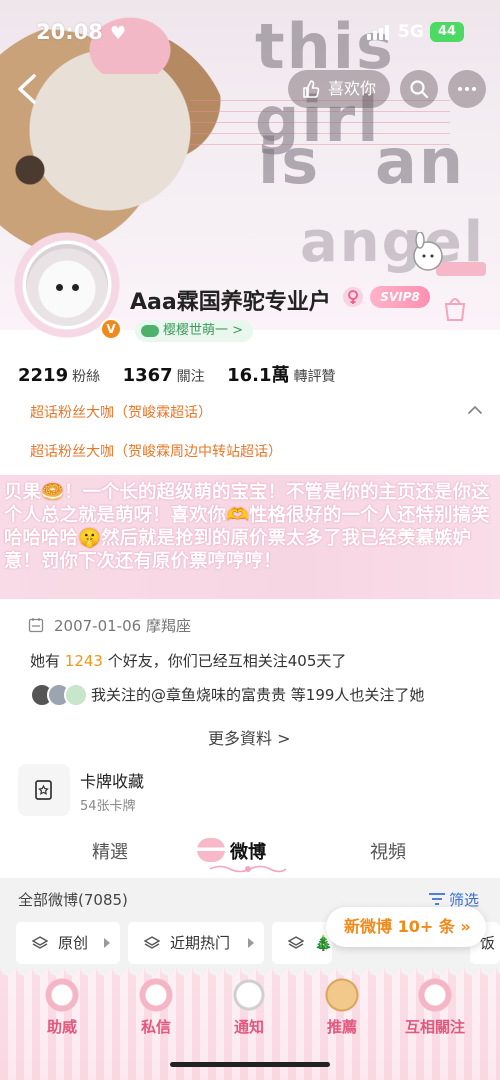  Describe the element at coordinates (62, 1013) in the screenshot. I see `nav-cheer: 助威` at that location.